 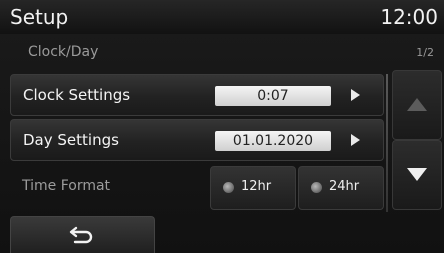 I want to click on day-settings-row: Day Settings 01.01.2020, so click(x=197, y=140).